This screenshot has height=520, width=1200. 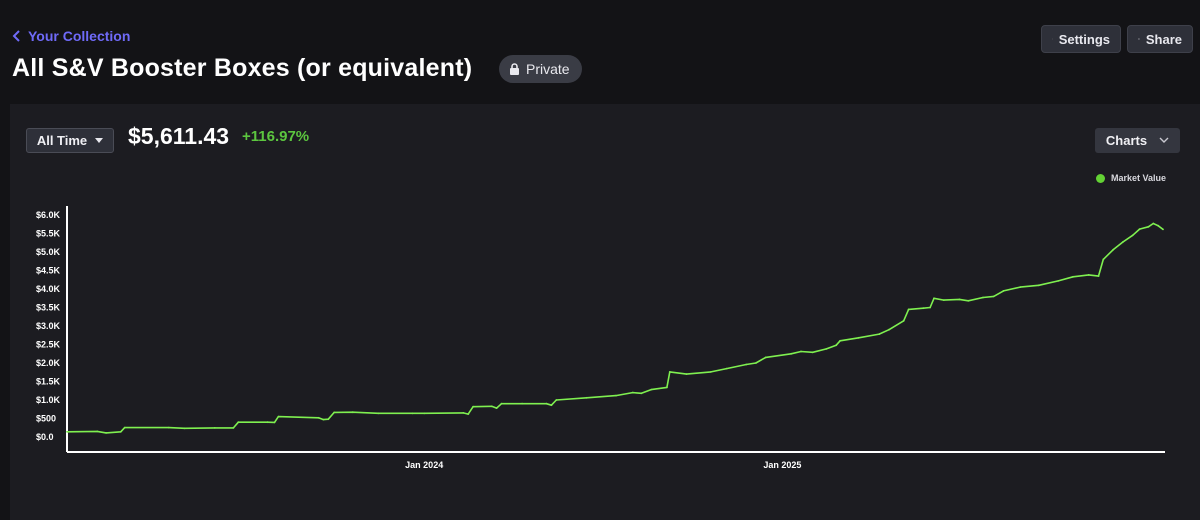 I want to click on y-tick-label: $4.0K, so click(x=48, y=289).